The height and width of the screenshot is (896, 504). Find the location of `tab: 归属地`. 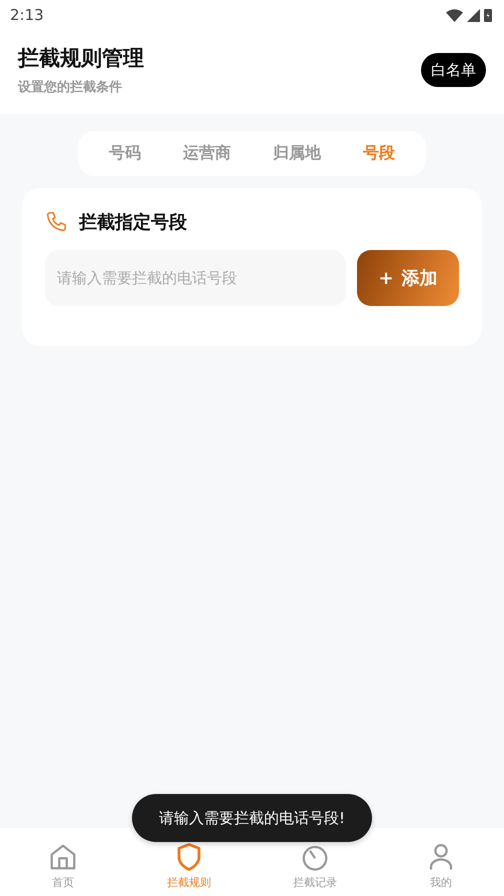

tab: 归属地 is located at coordinates (297, 153).